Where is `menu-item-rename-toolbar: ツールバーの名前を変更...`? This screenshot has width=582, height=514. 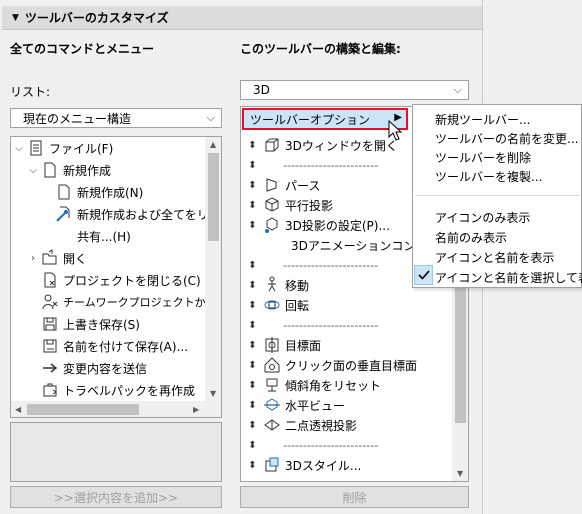
menu-item-rename-toolbar: ツールバーの名前を変更... is located at coordinates (506, 138).